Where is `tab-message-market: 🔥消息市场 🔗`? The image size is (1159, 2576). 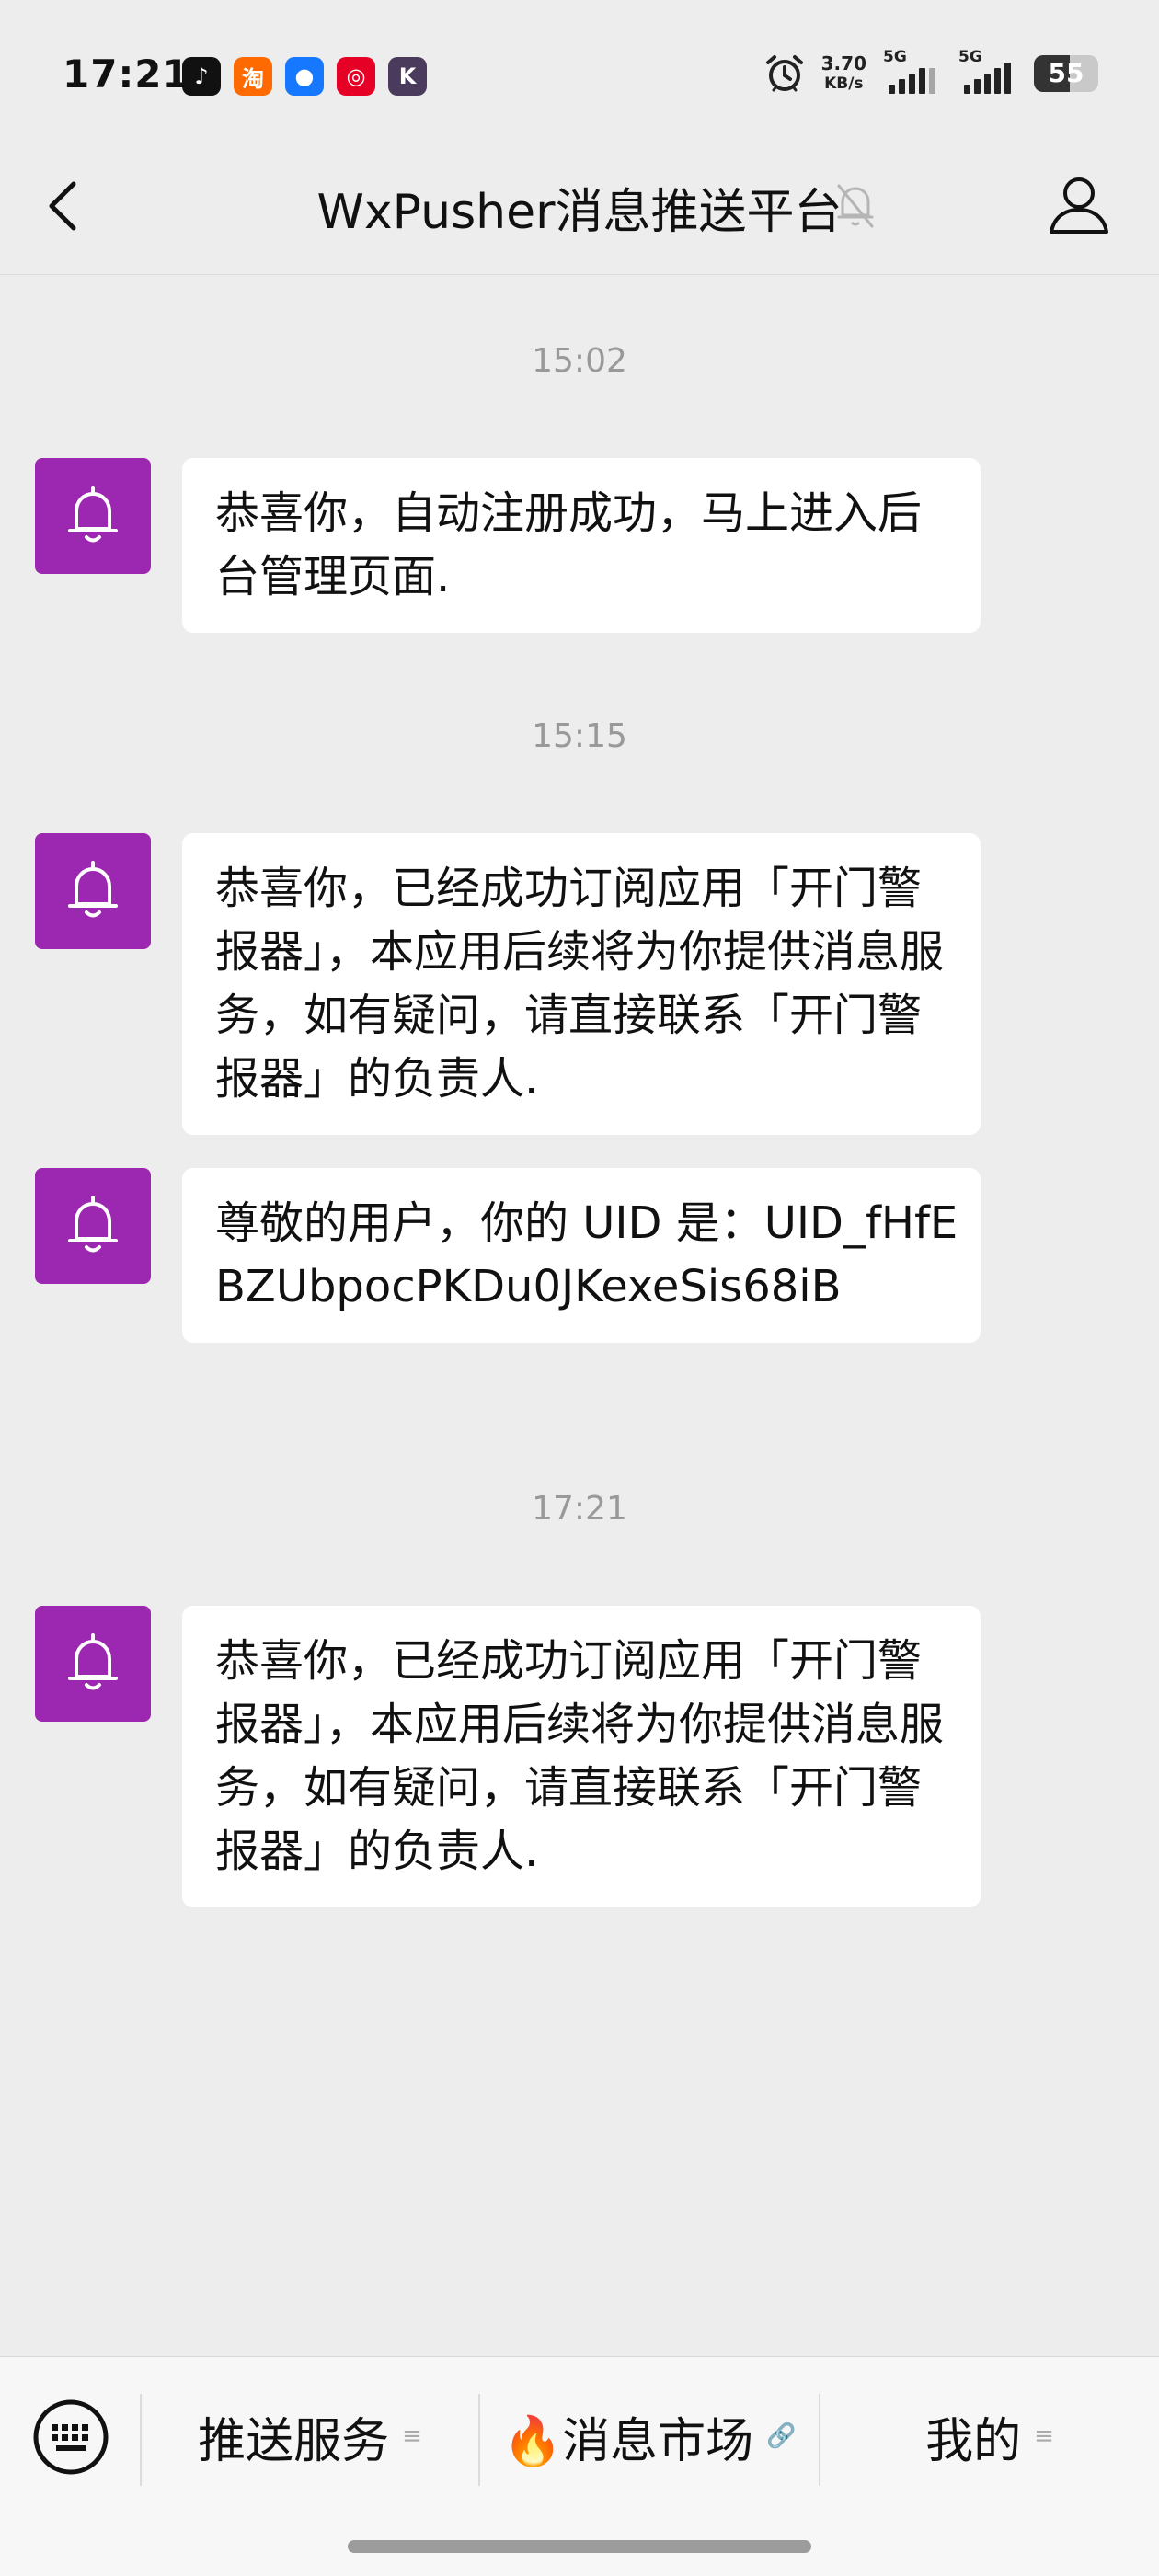 tab-message-market: 🔥消息市场 🔗 is located at coordinates (649, 2436).